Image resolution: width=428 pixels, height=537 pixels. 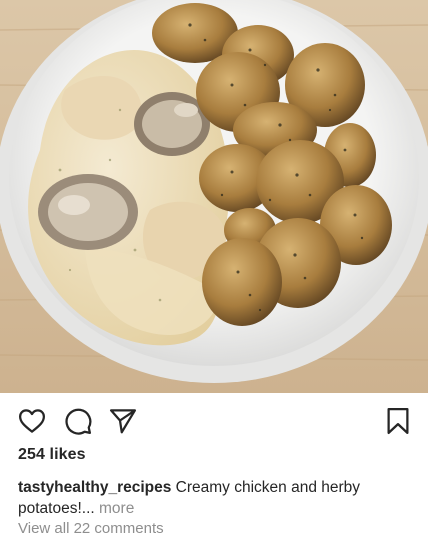 I want to click on save-button, so click(x=398, y=421).